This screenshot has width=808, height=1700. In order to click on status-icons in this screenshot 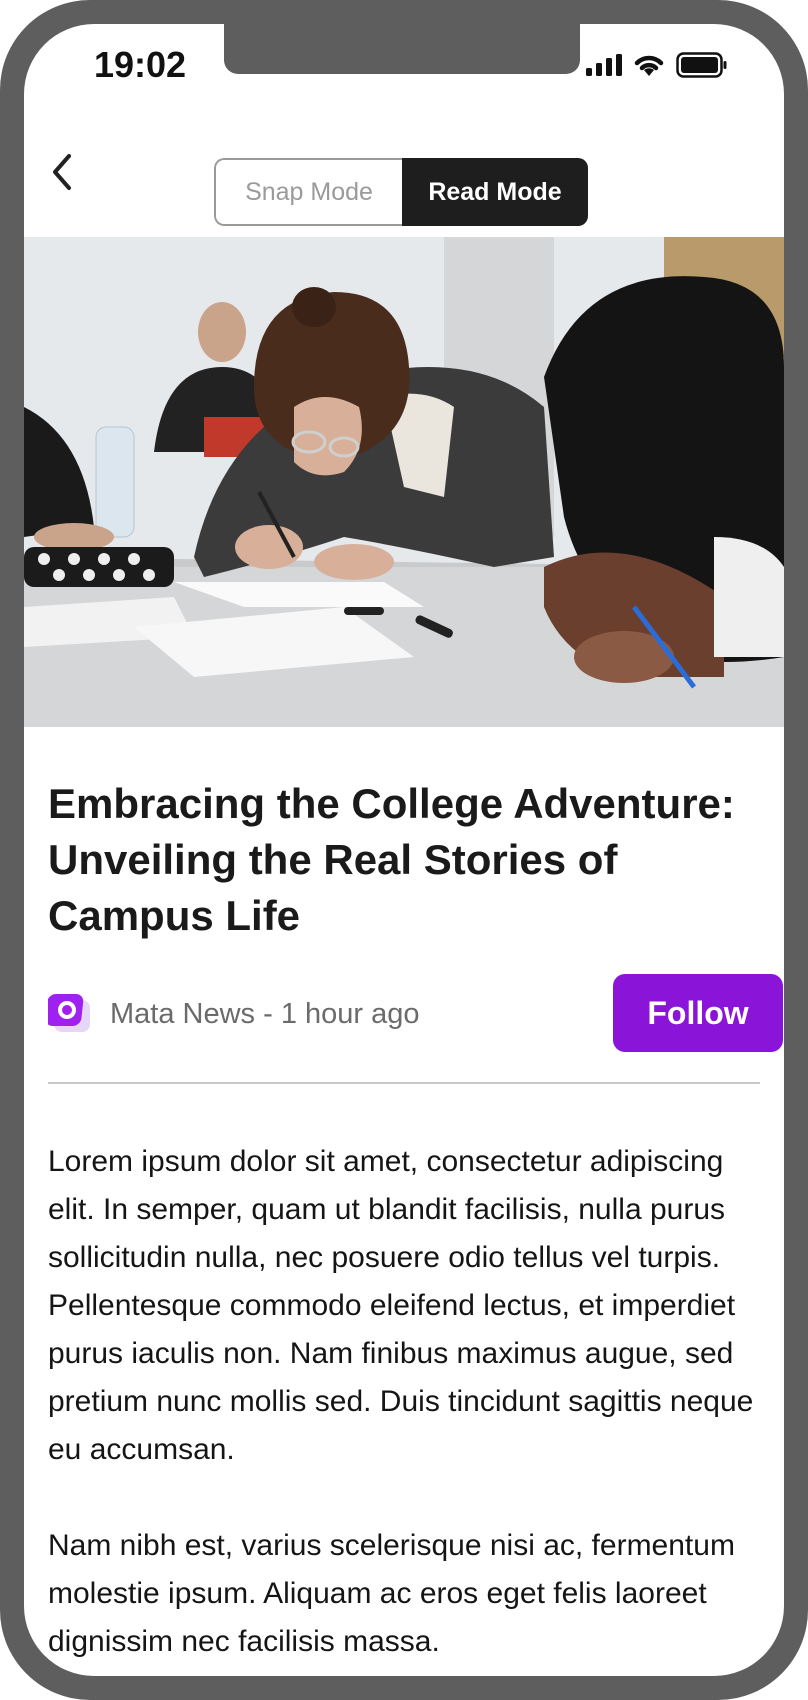, I will do `click(657, 65)`.